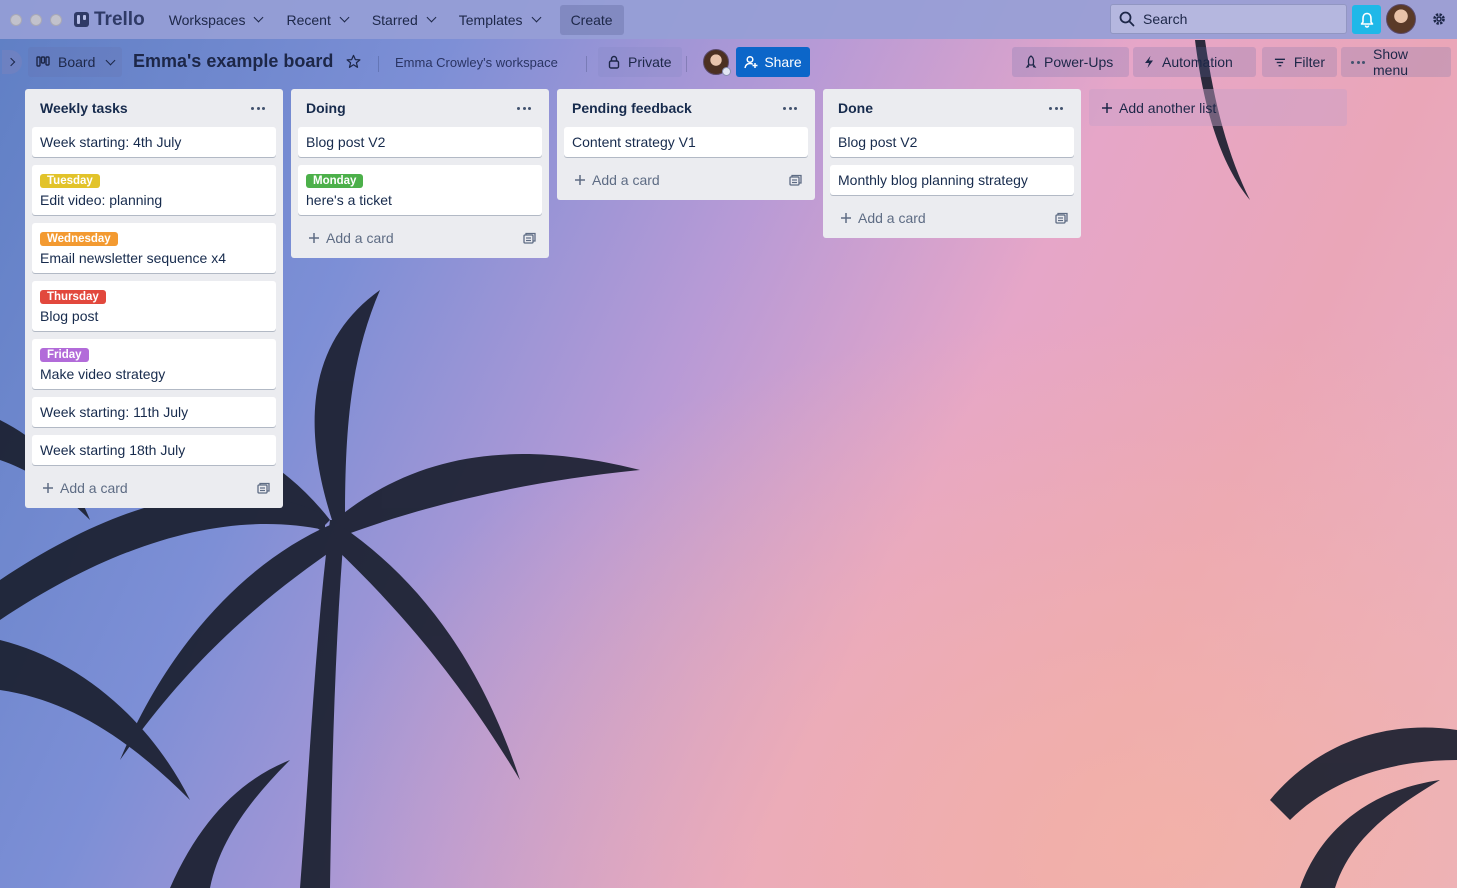 This screenshot has height=888, width=1457. I want to click on card: Wednesday Email newsletter sequence x4, so click(154, 248).